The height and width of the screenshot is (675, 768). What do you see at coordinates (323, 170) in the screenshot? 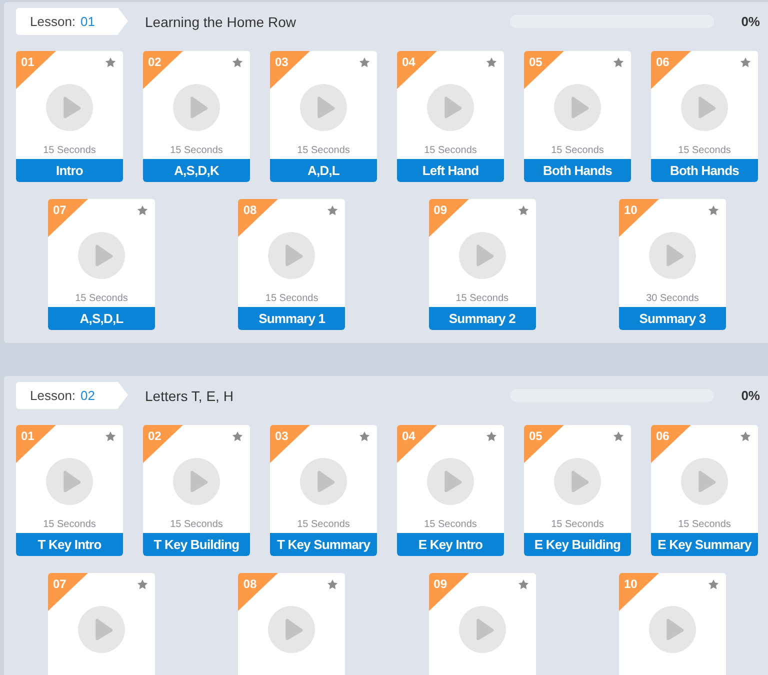
I see `video-title-button: A,D,L` at bounding box center [323, 170].